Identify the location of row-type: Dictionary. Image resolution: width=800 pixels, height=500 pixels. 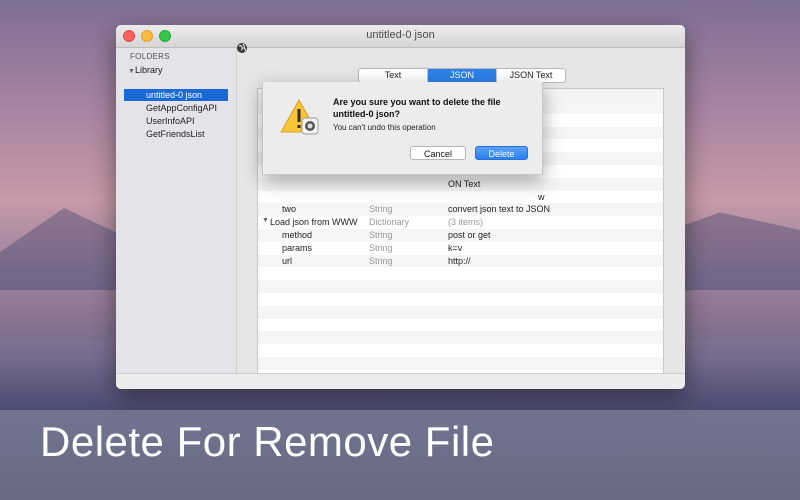
(389, 222).